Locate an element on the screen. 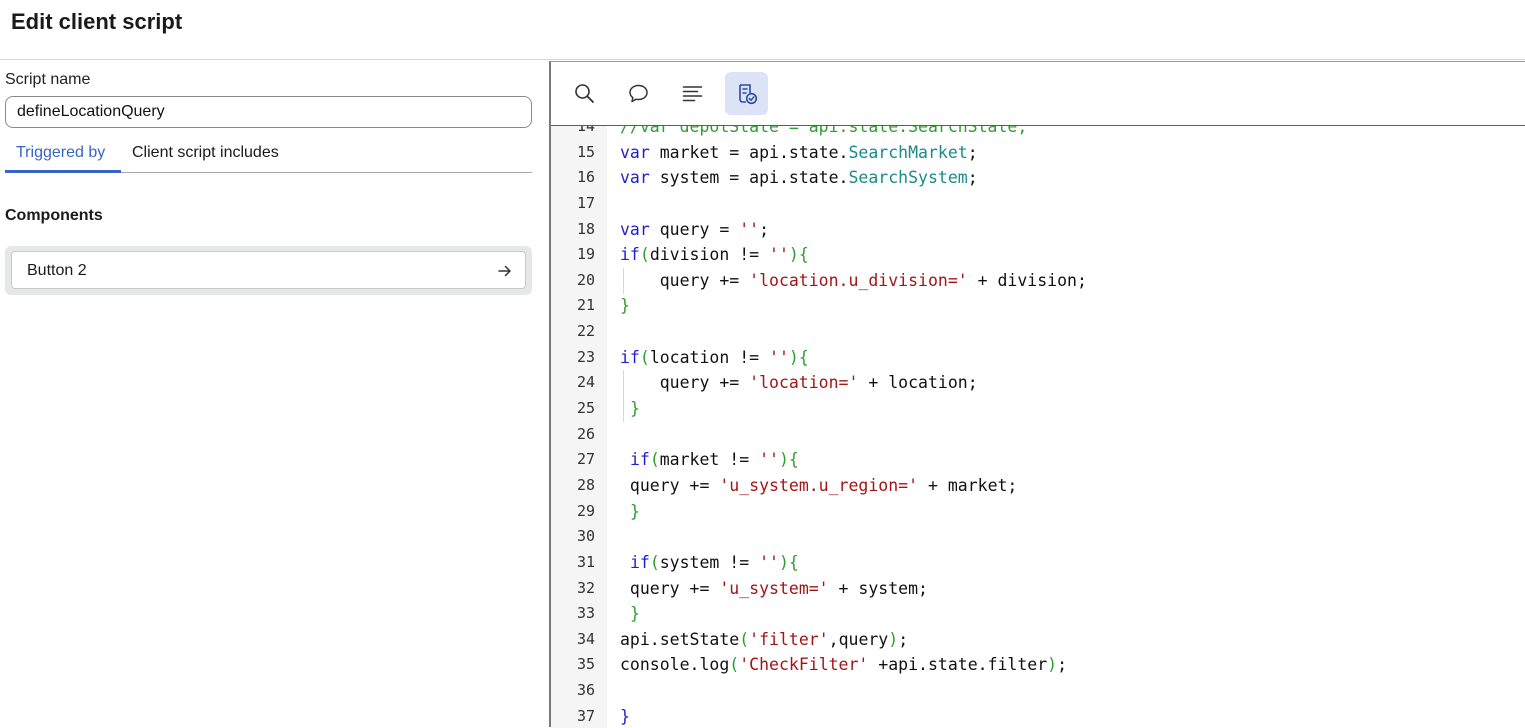  code-line: 17 is located at coordinates (1038, 204).